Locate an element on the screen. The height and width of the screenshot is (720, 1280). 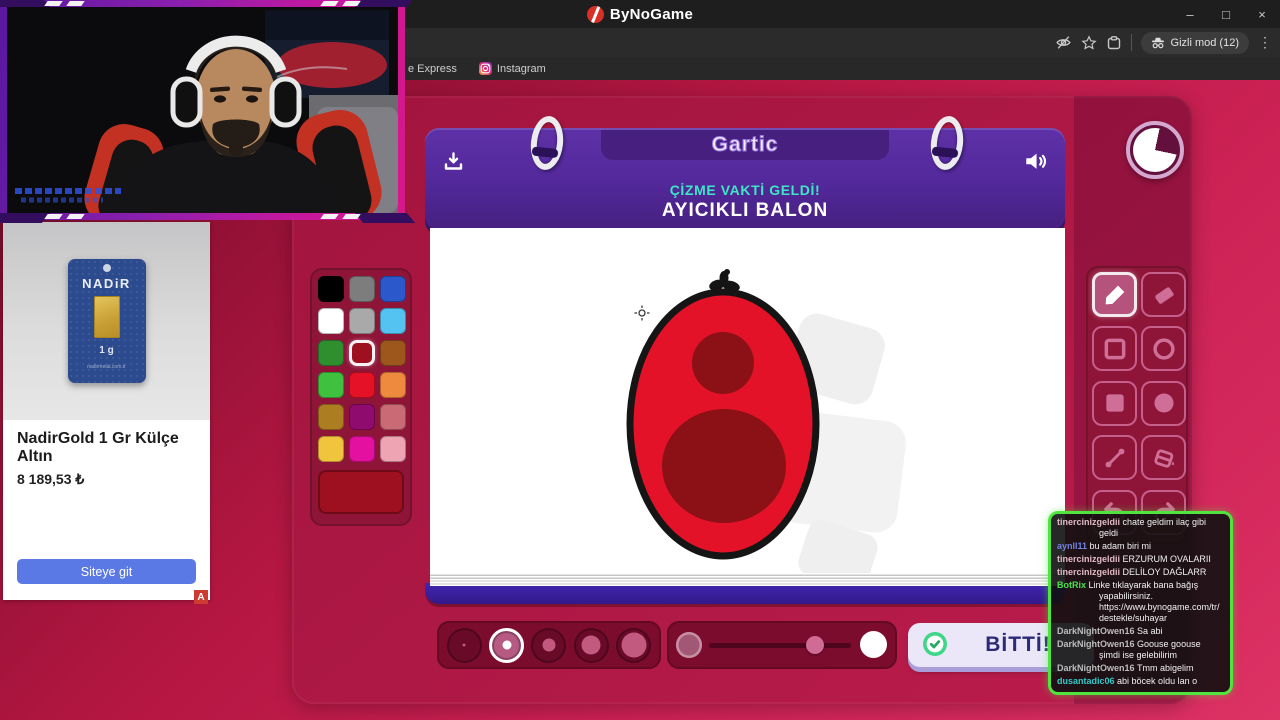
incognito-label: Gizli mod (12) is located at coordinates (1204, 42).